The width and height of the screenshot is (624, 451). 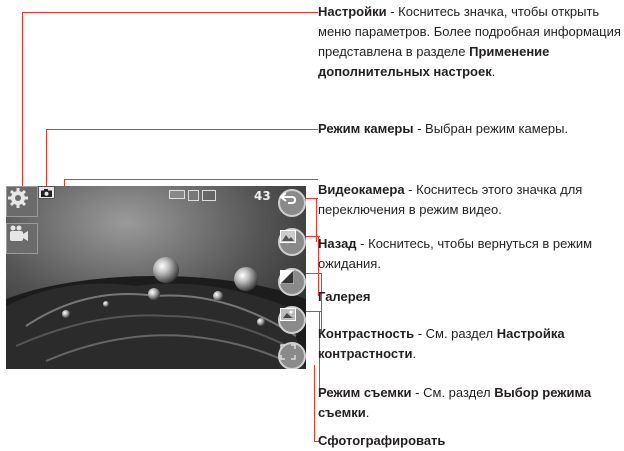 What do you see at coordinates (191, 180) in the screenshot?
I see `callout-line-video` at bounding box center [191, 180].